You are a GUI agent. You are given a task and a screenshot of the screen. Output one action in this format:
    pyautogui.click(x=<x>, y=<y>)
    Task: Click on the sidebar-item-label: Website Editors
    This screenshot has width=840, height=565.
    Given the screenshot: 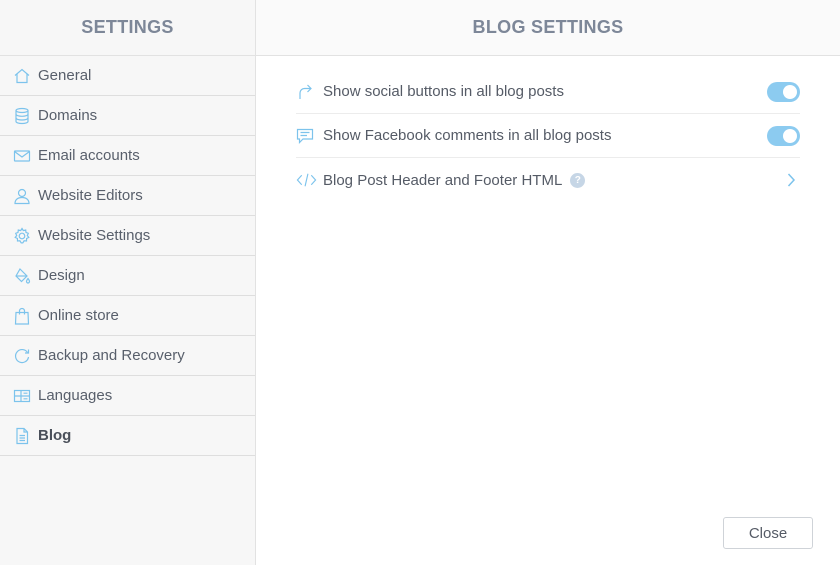 What is the action you would take?
    pyautogui.click(x=90, y=195)
    